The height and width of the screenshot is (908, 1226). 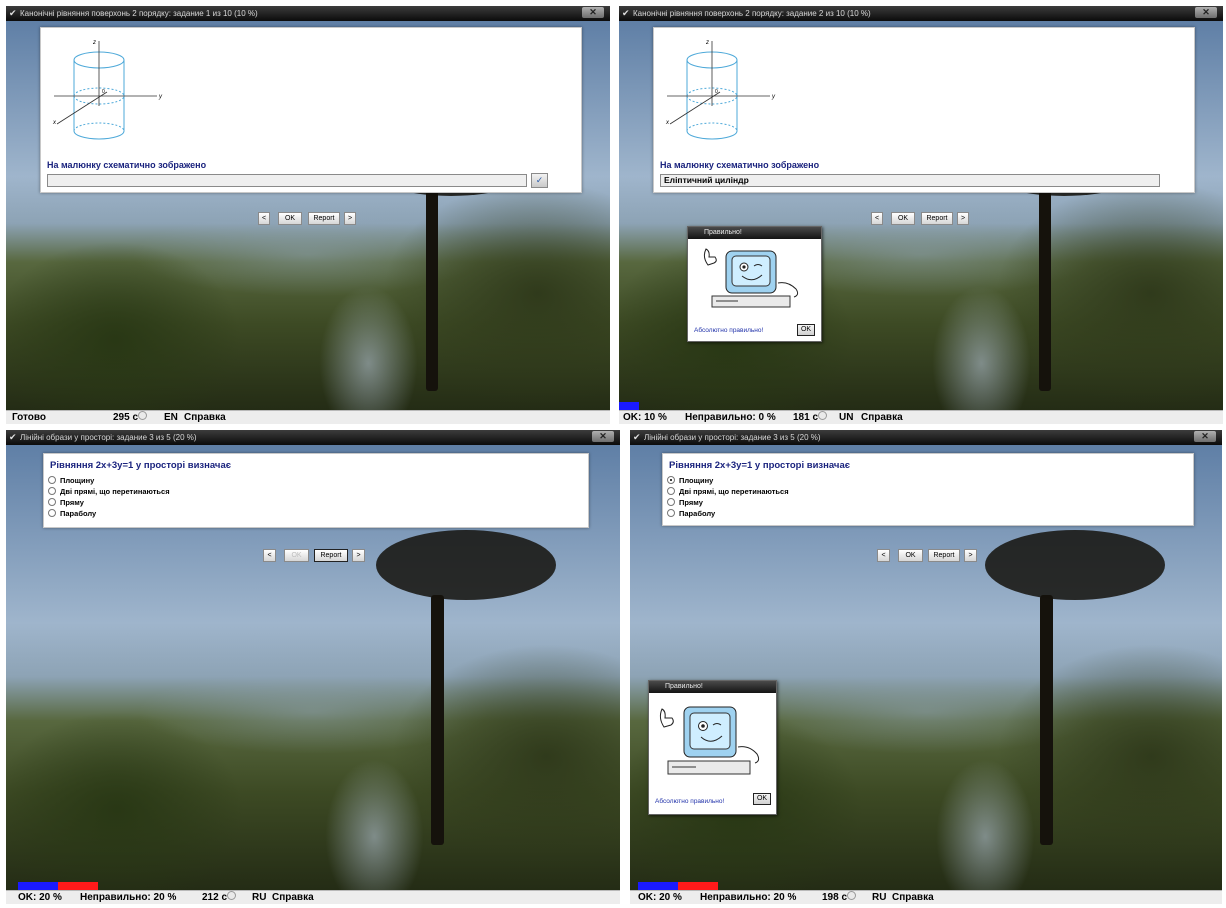 What do you see at coordinates (810, 417) in the screenshot?
I see `timer: 181 с` at bounding box center [810, 417].